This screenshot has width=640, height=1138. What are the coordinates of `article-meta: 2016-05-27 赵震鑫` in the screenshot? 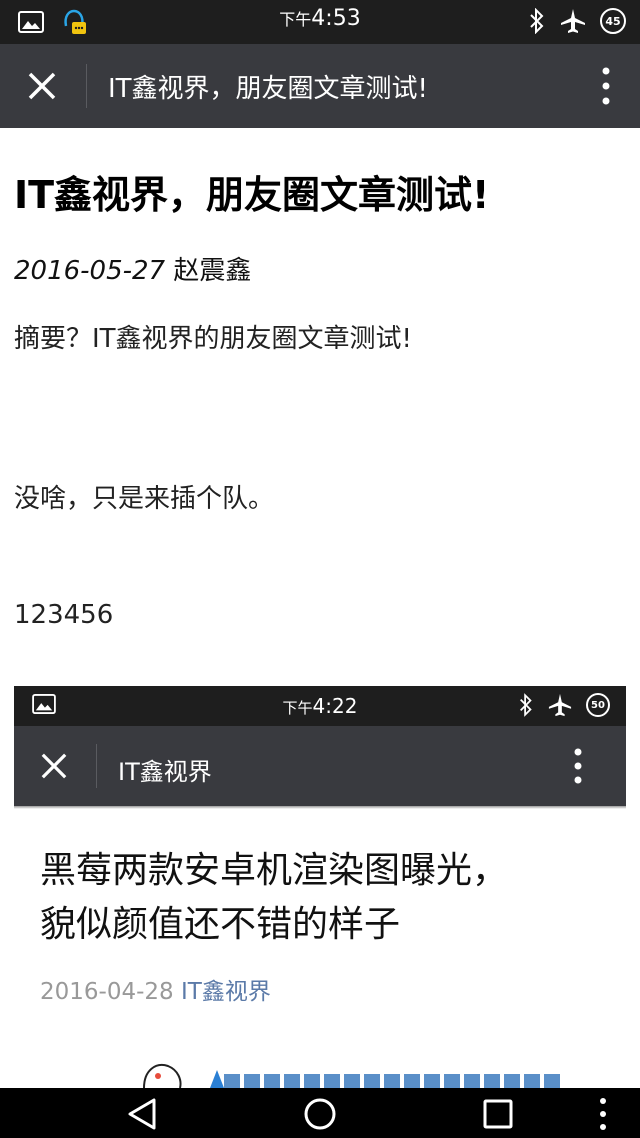 It's located at (132, 268).